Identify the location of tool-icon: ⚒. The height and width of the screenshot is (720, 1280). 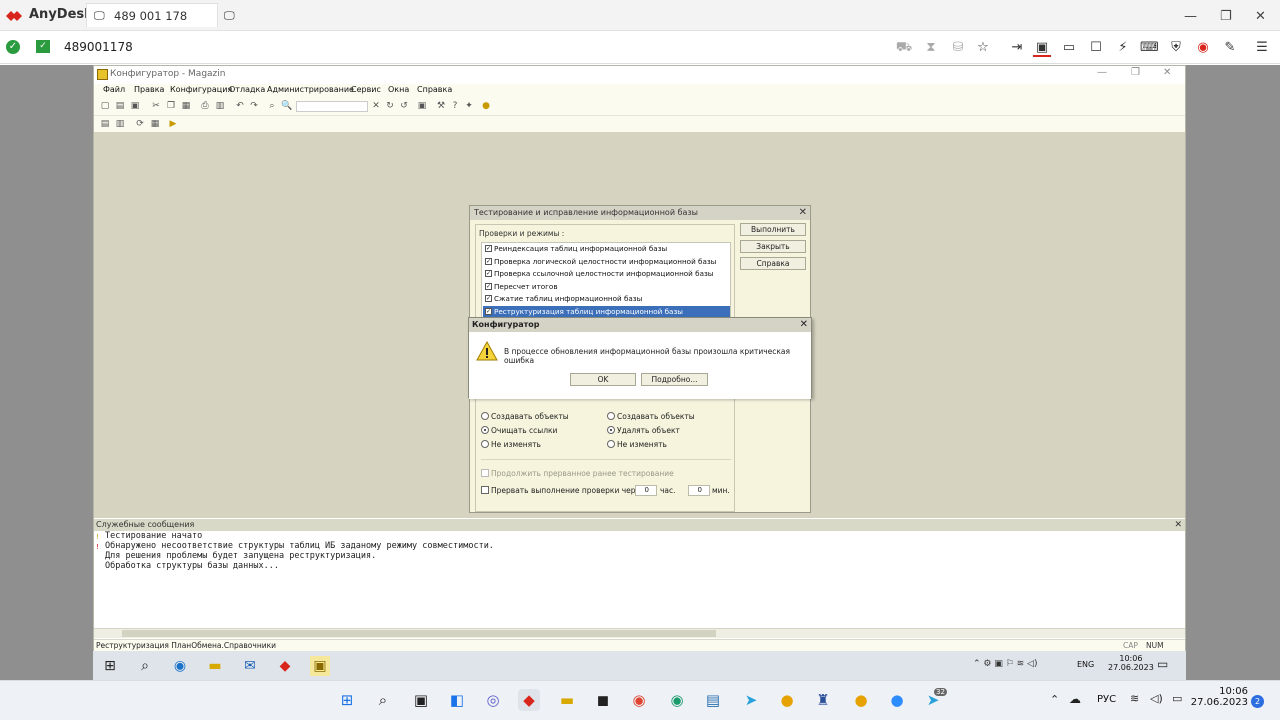
(441, 106).